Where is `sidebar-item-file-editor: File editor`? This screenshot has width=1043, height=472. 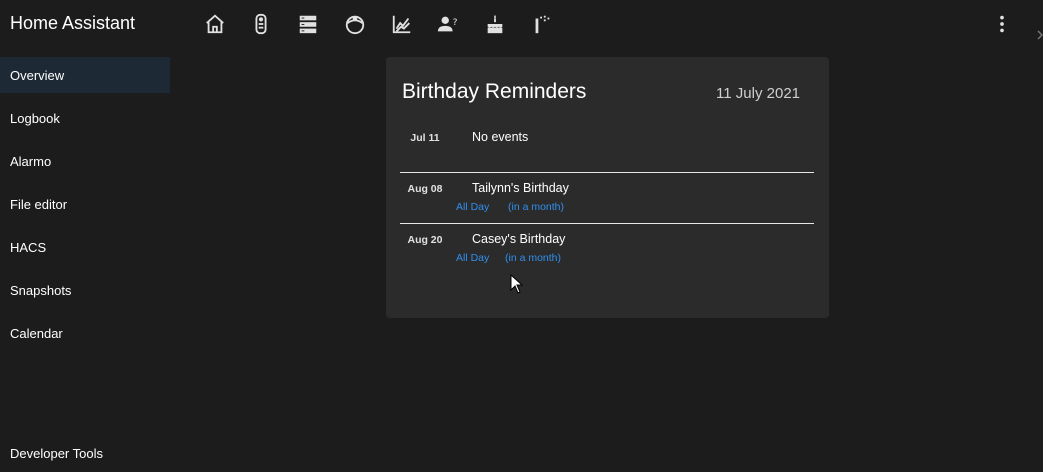
sidebar-item-file-editor: File editor is located at coordinates (85, 204).